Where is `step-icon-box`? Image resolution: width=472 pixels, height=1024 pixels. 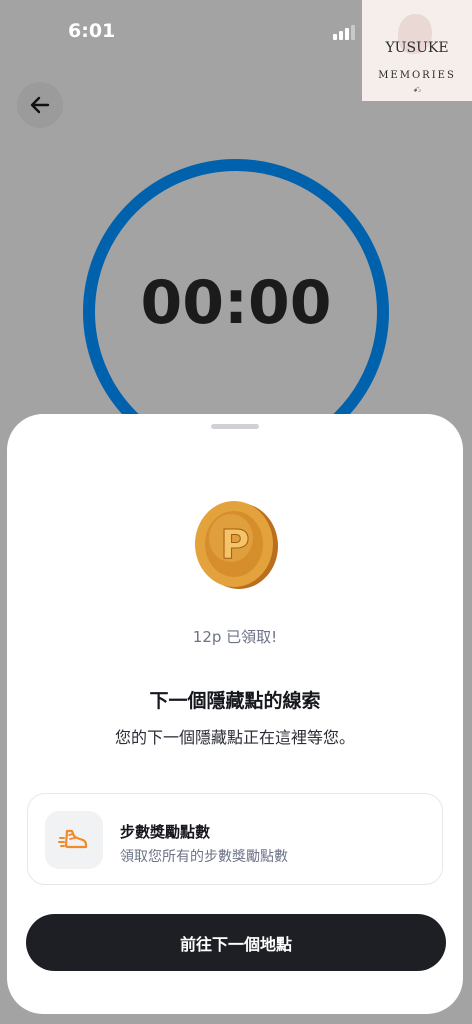
step-icon-box is located at coordinates (74, 840).